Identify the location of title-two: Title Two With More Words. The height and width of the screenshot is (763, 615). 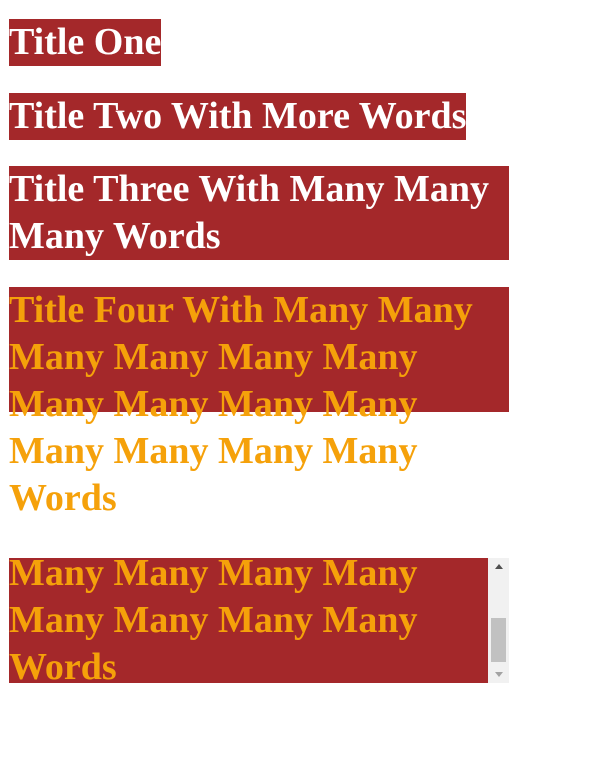
(238, 116).